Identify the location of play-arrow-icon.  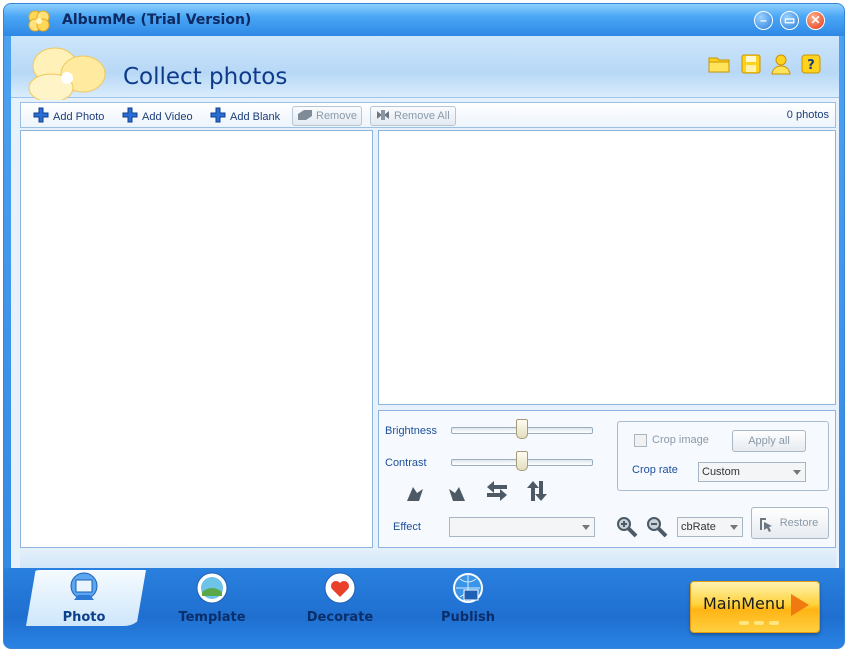
(800, 605).